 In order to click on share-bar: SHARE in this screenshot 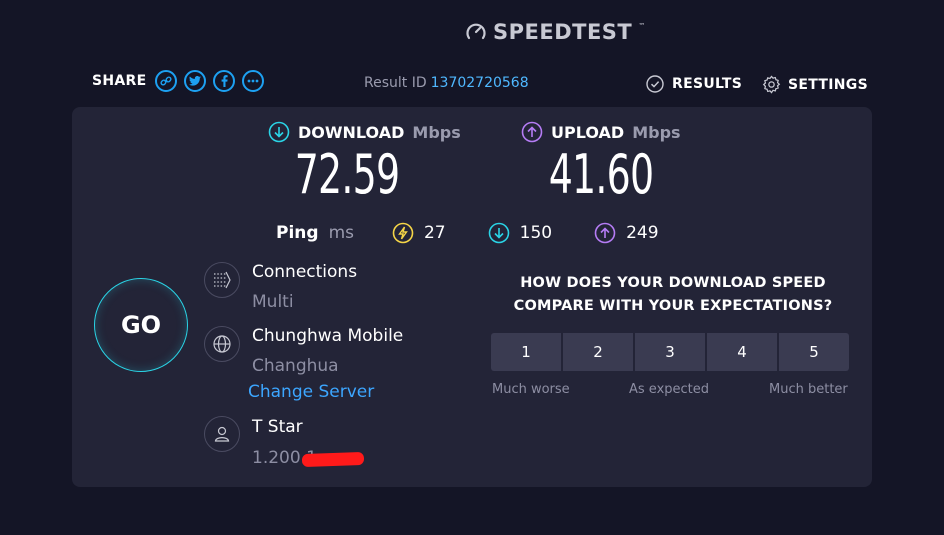, I will do `click(178, 81)`.